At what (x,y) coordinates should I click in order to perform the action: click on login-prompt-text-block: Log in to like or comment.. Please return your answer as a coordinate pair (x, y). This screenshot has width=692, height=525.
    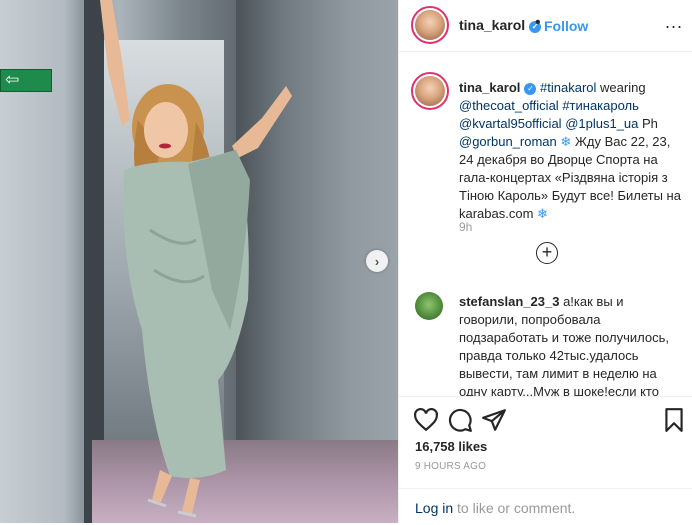
    Looking at the image, I should click on (495, 508).